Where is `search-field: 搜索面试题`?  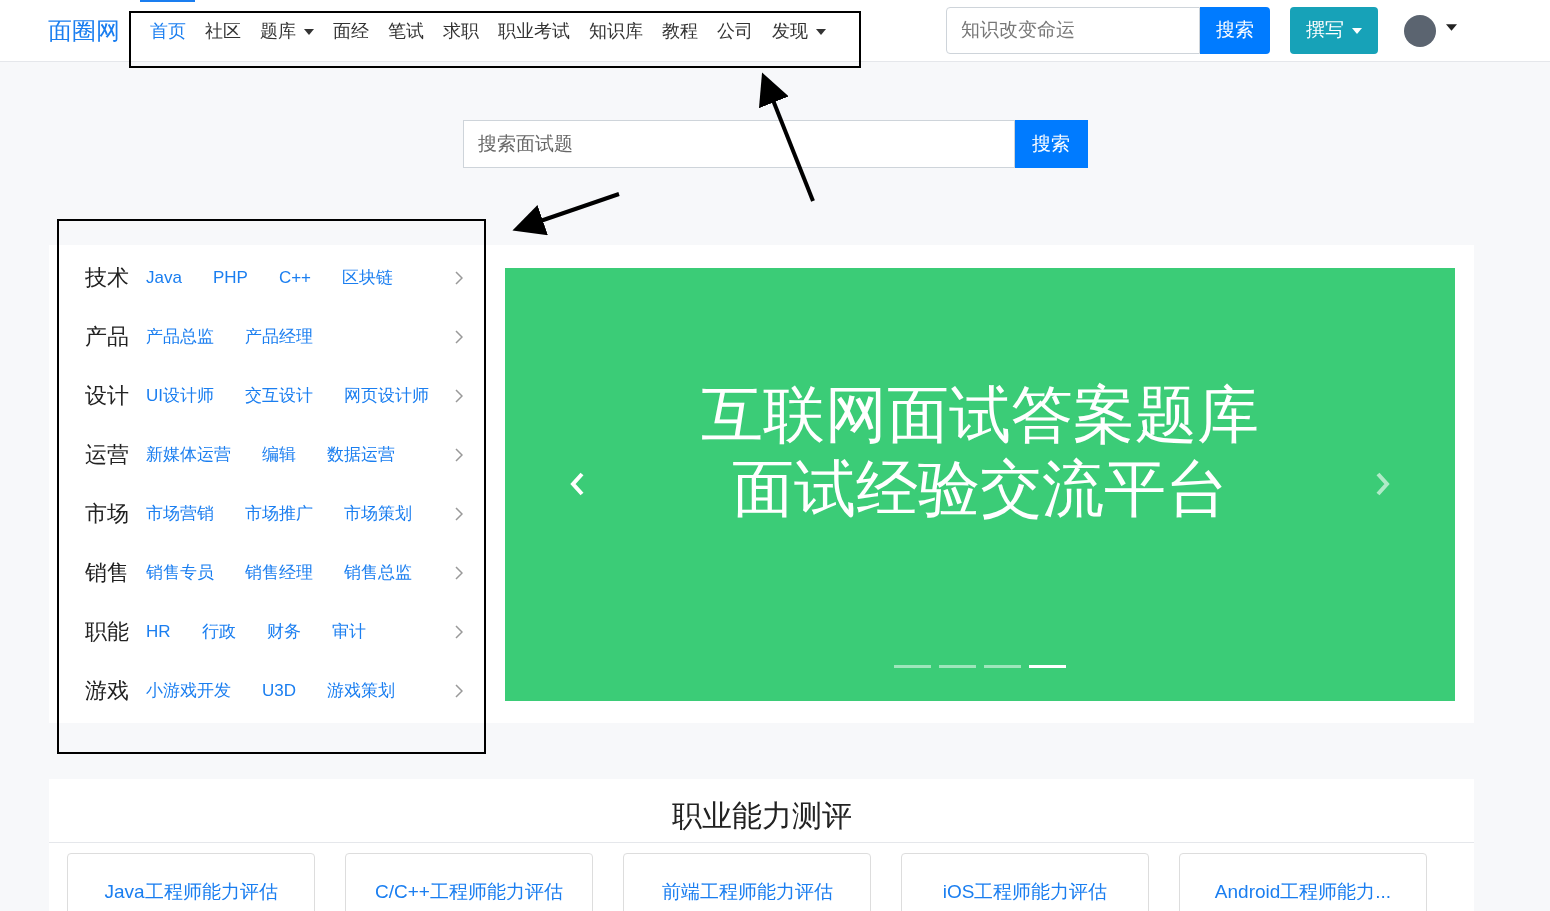
search-field: 搜索面试题 is located at coordinates (738, 144).